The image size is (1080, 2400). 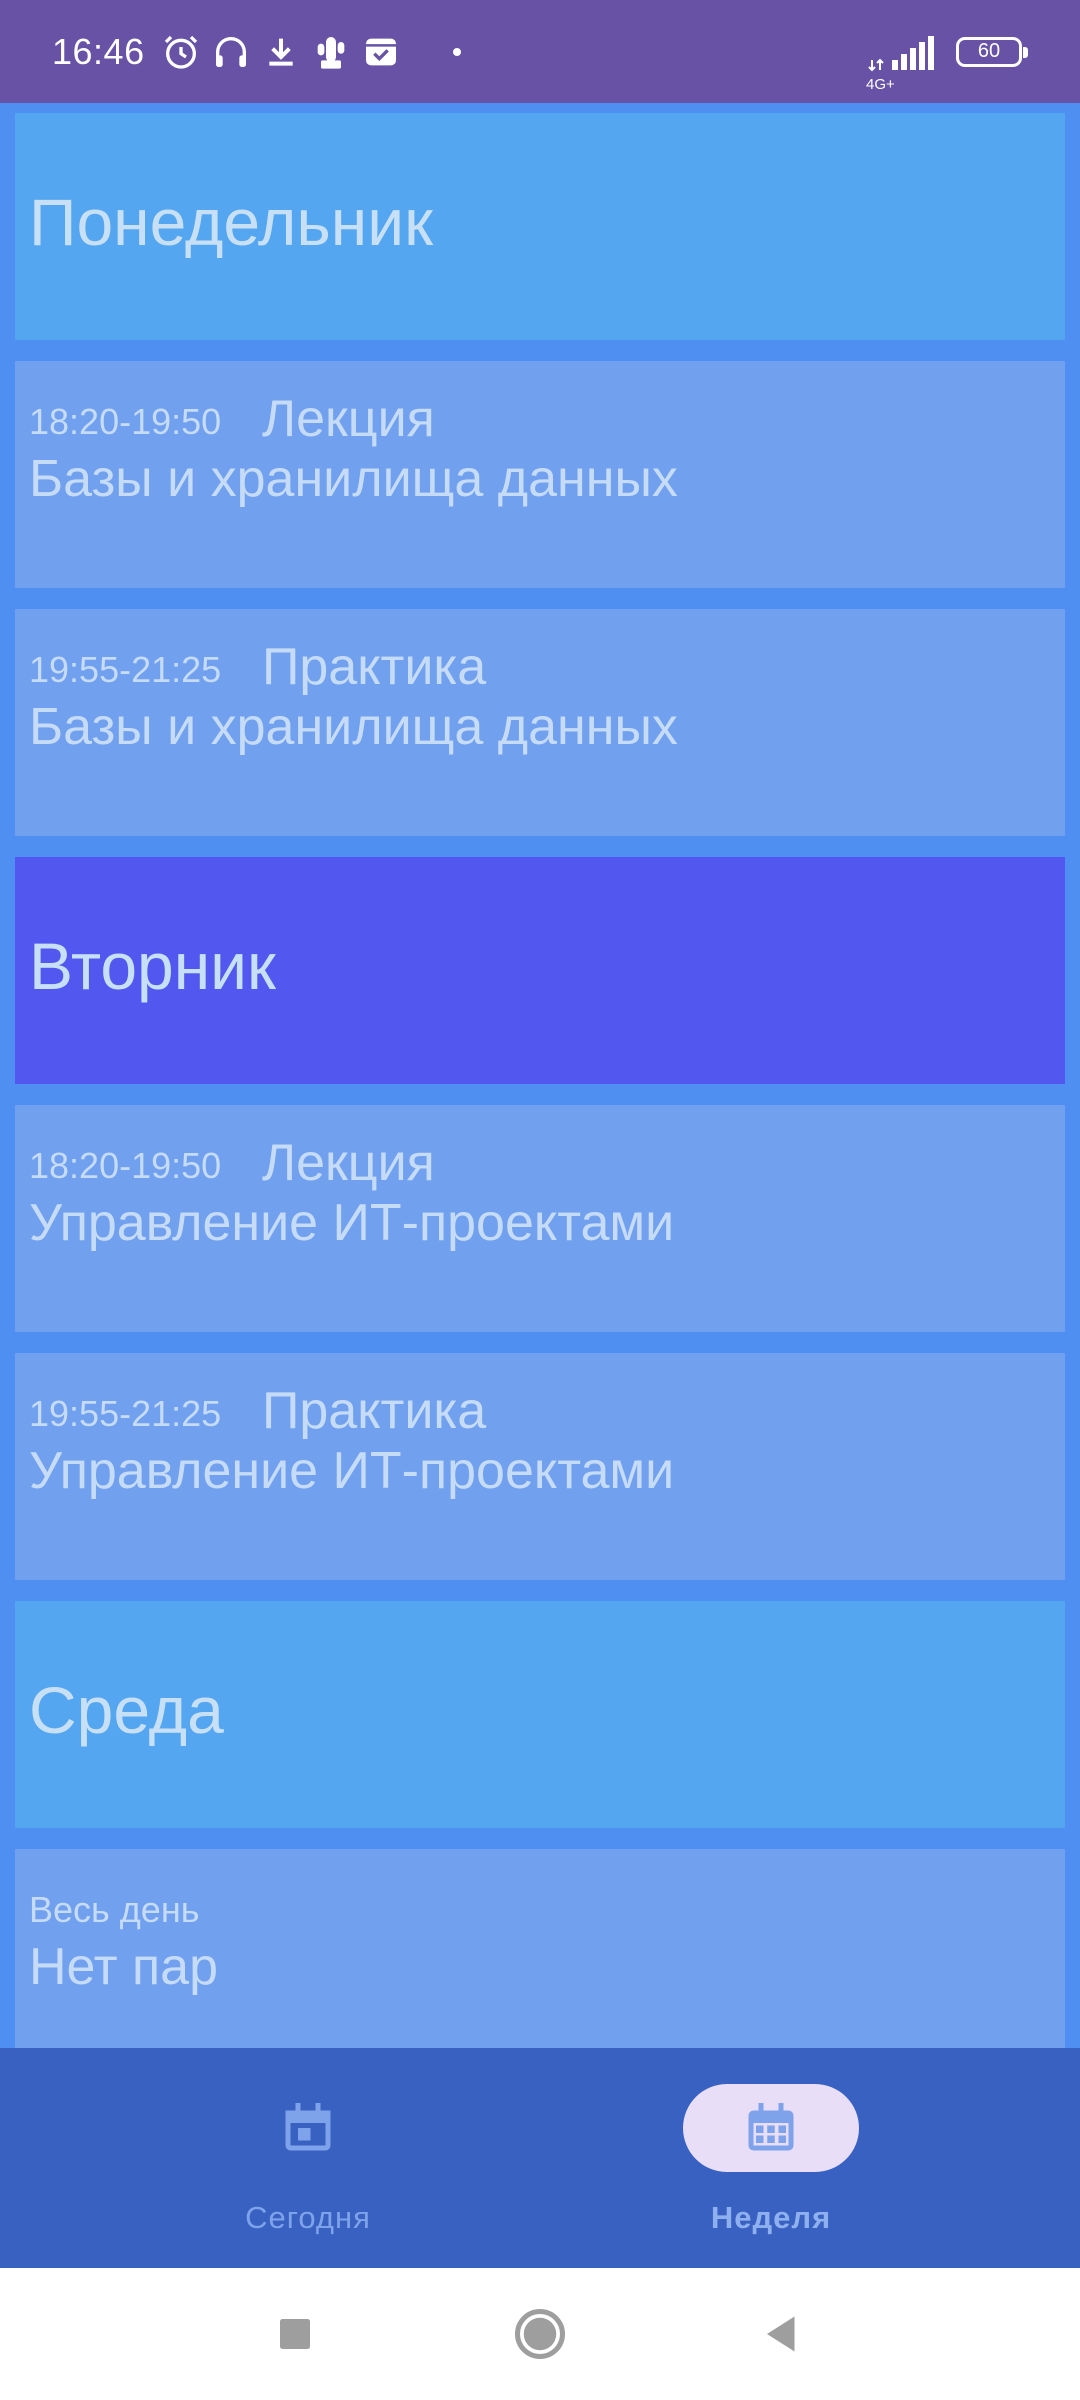 I want to click on nav-today-indicator, so click(x=308, y=2128).